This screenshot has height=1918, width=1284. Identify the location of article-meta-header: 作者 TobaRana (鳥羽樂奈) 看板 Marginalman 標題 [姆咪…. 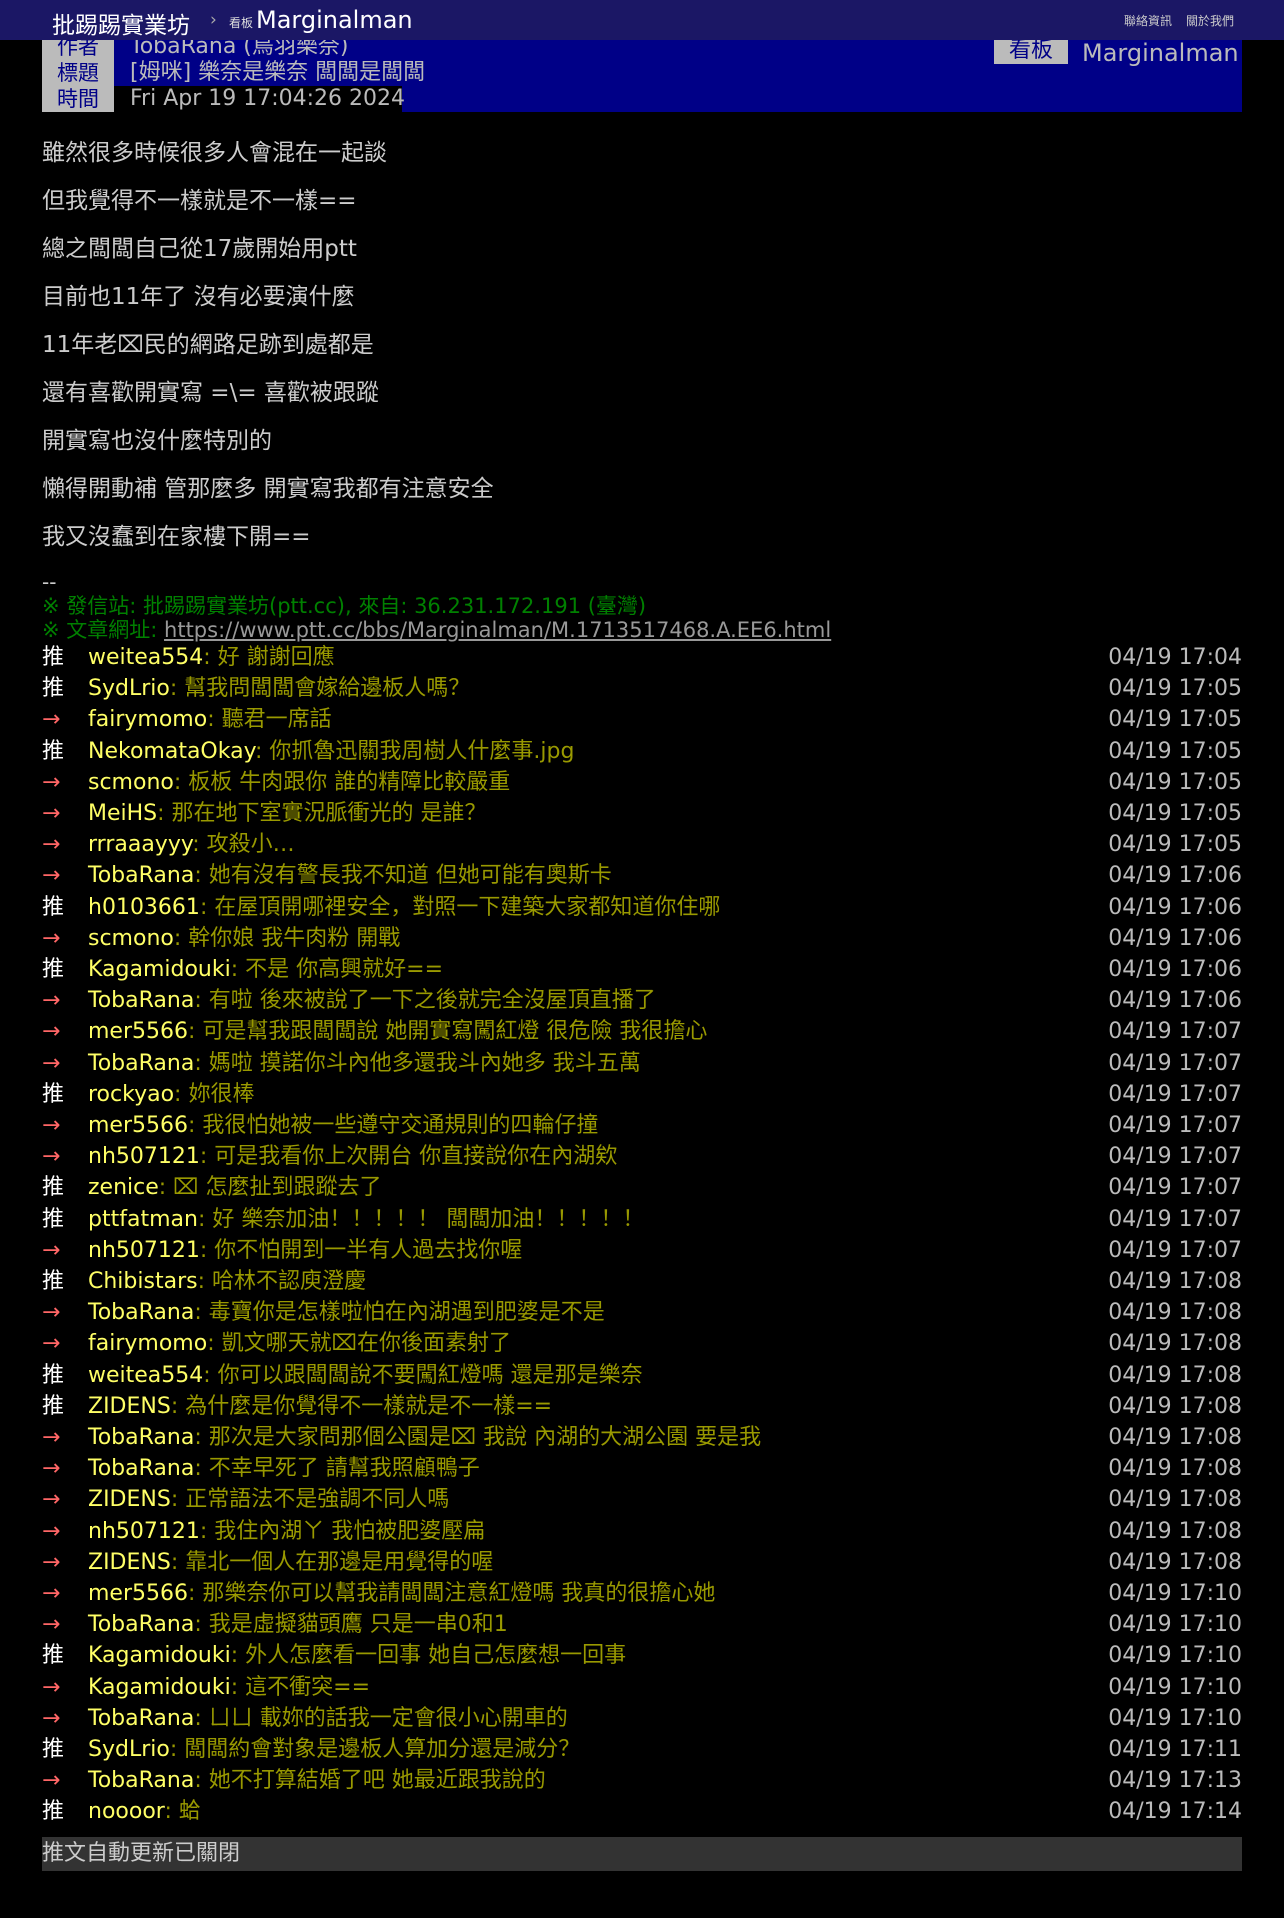
(642, 76).